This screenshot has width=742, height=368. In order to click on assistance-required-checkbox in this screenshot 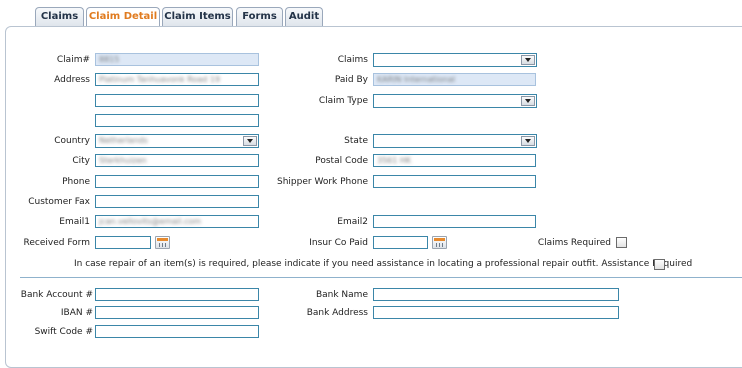, I will do `click(659, 264)`.